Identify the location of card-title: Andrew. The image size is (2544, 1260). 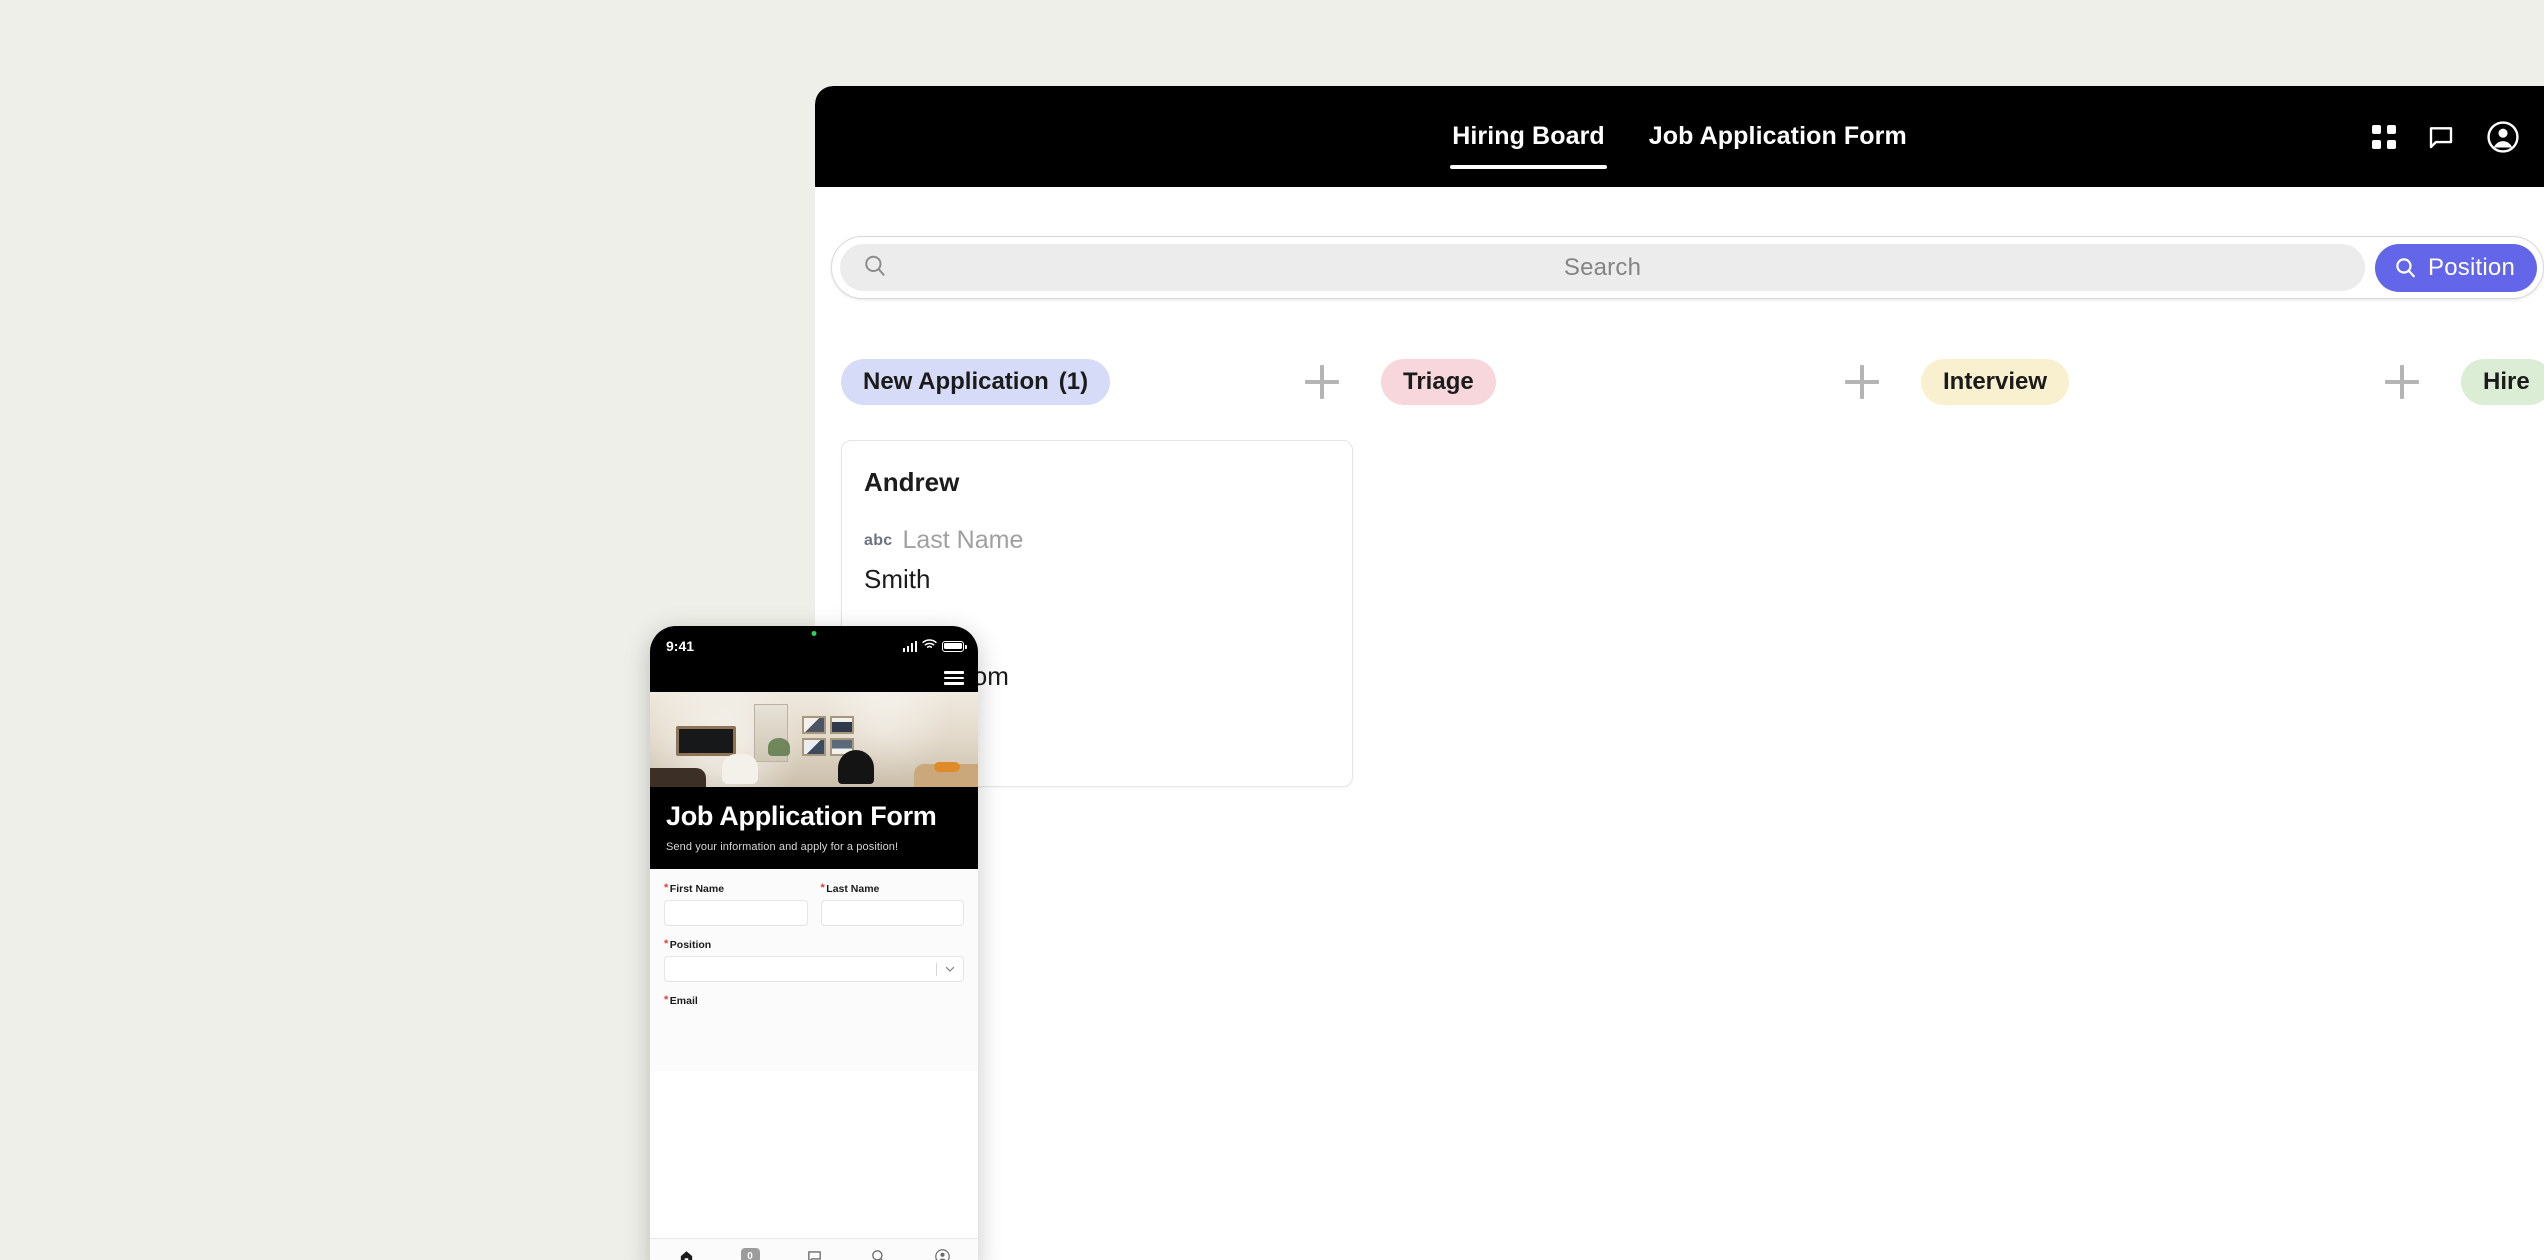
(912, 482).